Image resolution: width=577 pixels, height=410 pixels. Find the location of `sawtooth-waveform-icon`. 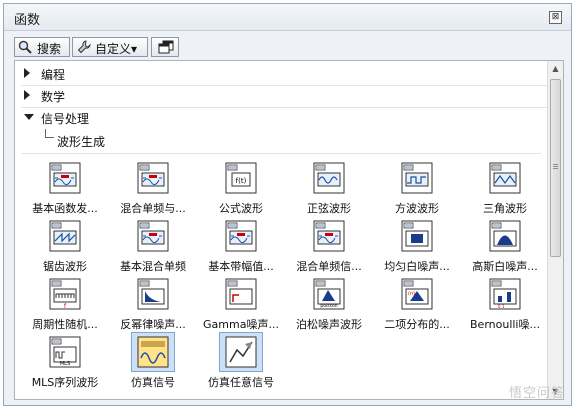

sawtooth-waveform-icon is located at coordinates (65, 236).